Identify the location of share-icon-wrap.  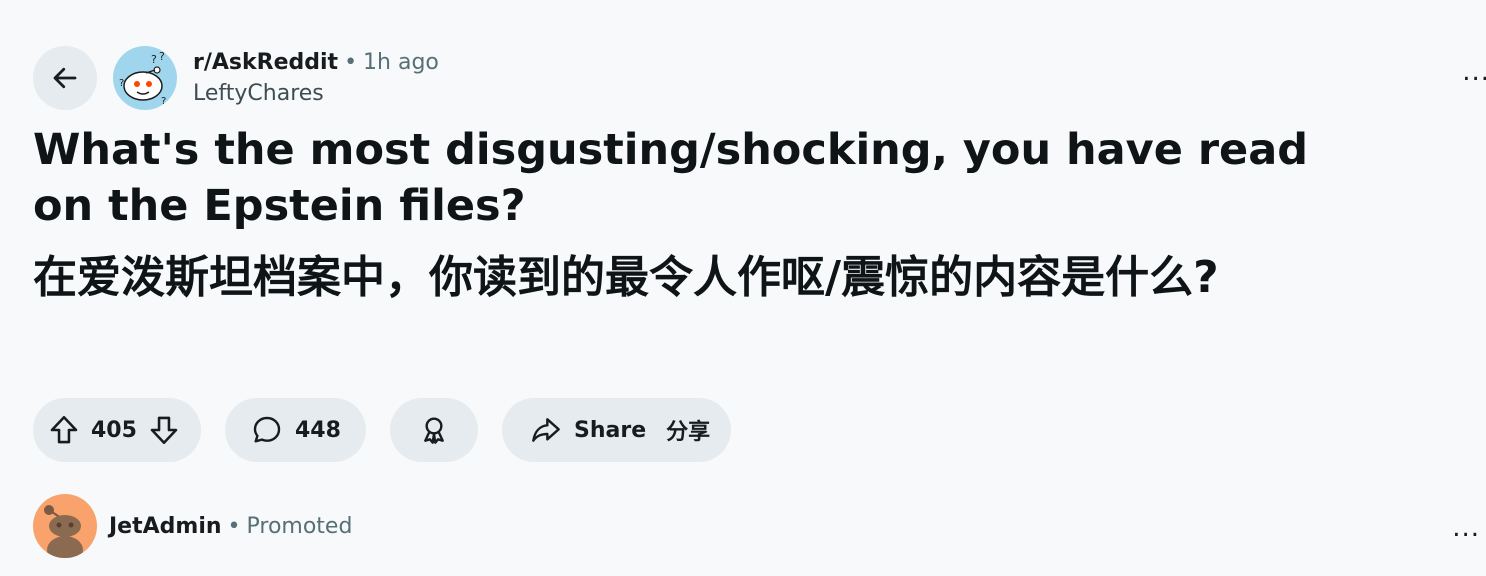
(546, 430).